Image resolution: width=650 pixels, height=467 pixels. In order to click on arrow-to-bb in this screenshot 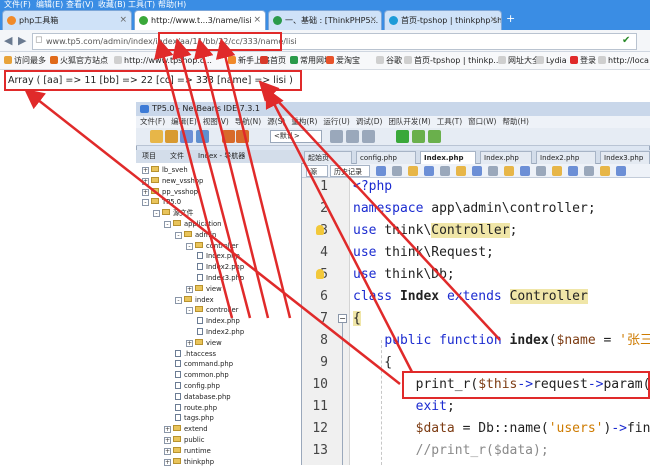, I will do `click(212, 178)`.